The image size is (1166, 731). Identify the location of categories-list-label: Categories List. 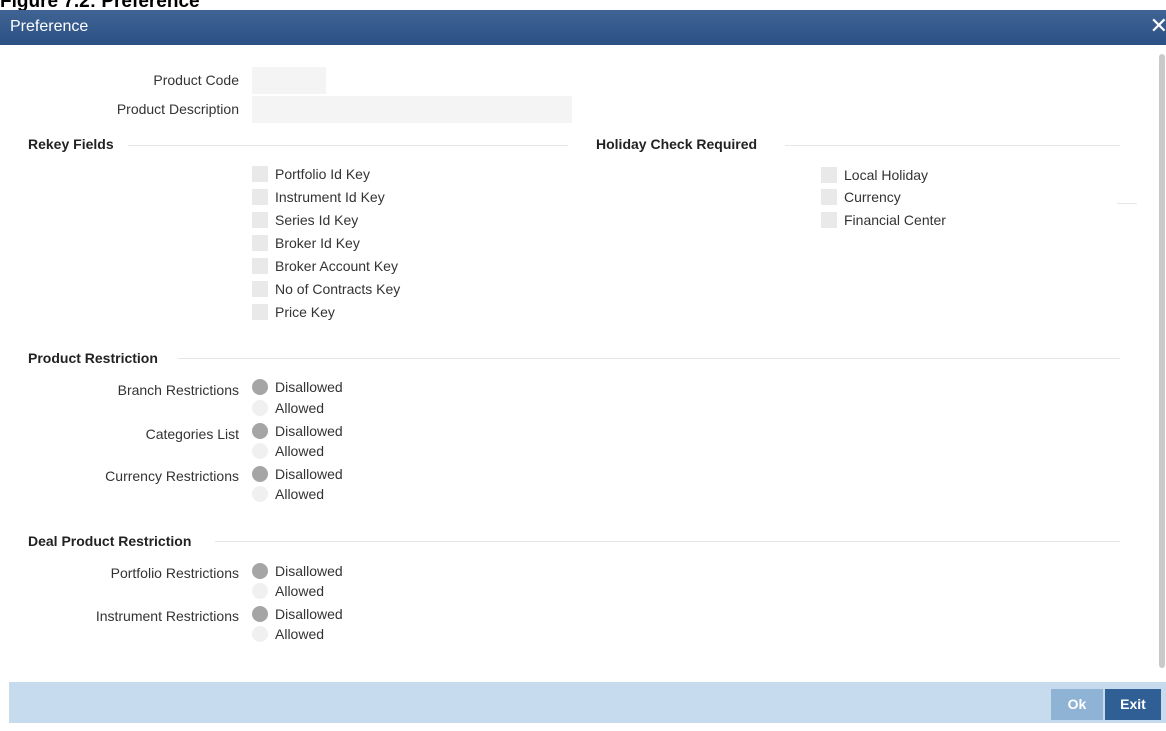
(192, 434).